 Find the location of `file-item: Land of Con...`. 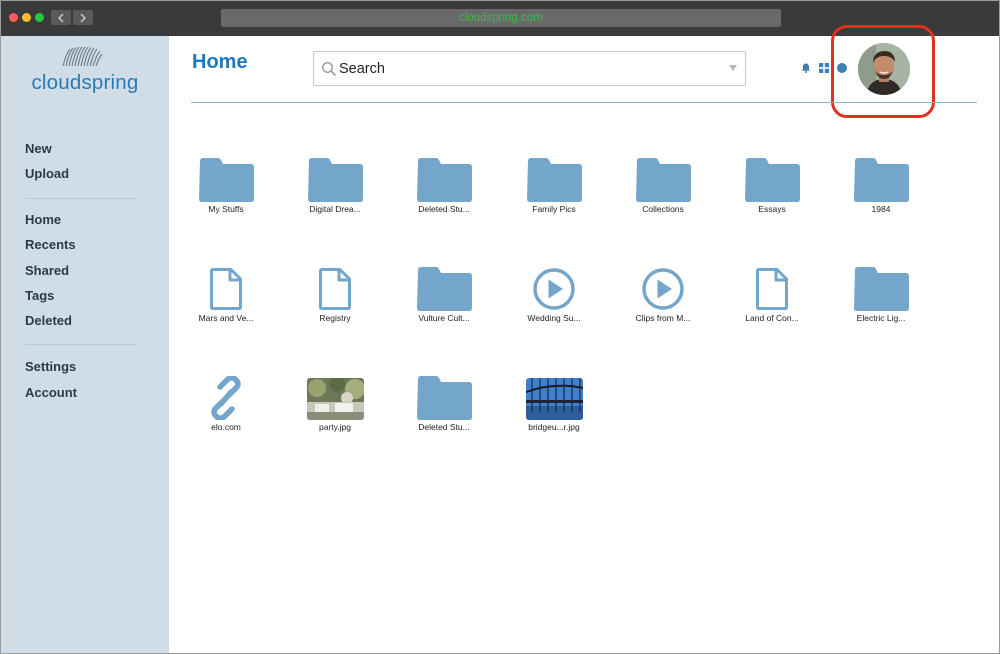

file-item: Land of Con... is located at coordinates (772, 305).